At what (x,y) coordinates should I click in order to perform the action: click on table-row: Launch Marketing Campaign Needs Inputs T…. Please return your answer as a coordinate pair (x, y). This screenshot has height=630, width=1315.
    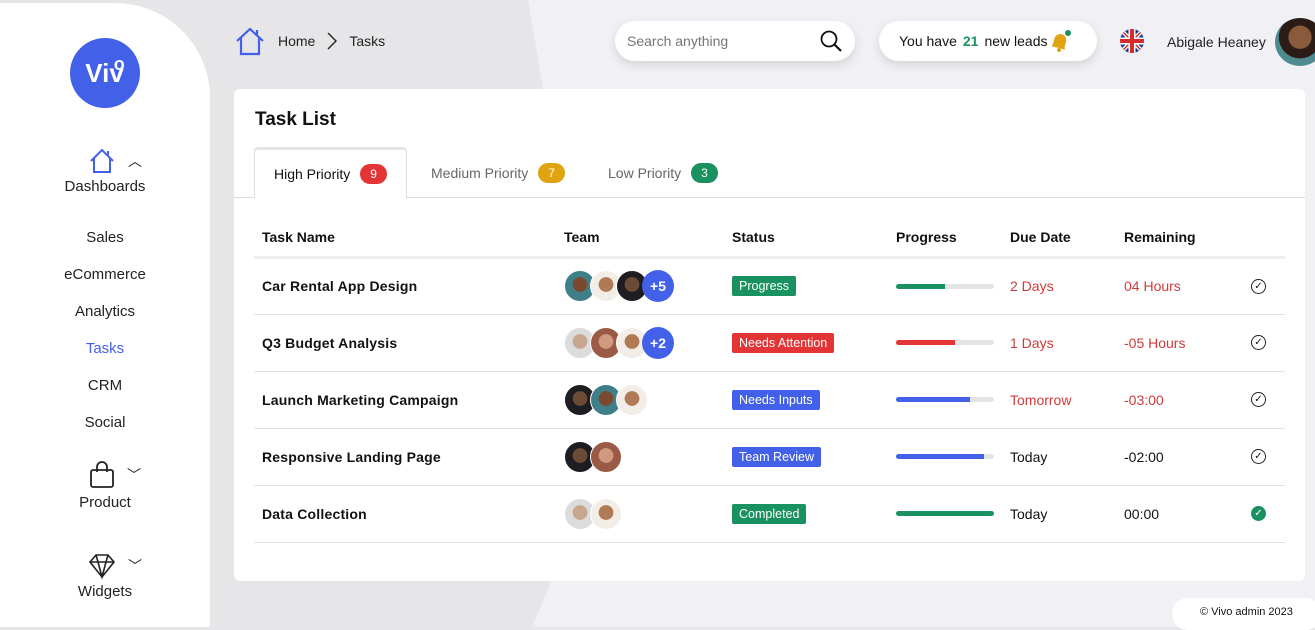
    Looking at the image, I should click on (769, 400).